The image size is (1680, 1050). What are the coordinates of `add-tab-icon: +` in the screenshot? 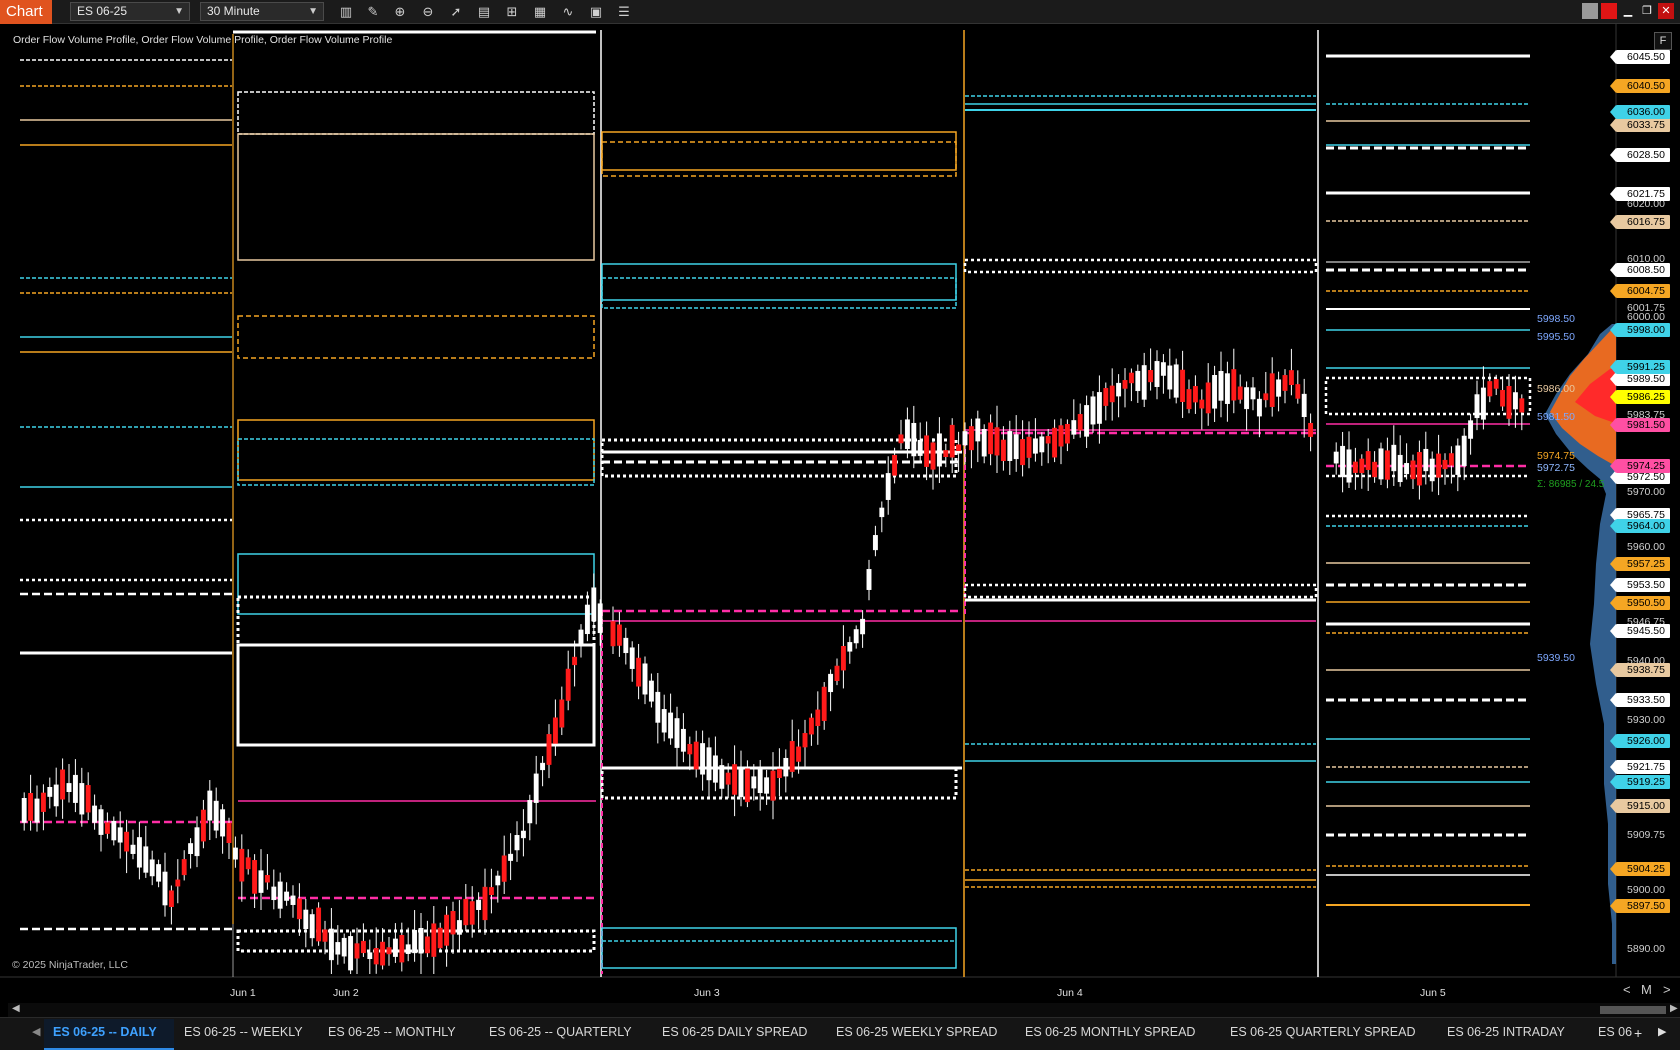 It's located at (1638, 1033).